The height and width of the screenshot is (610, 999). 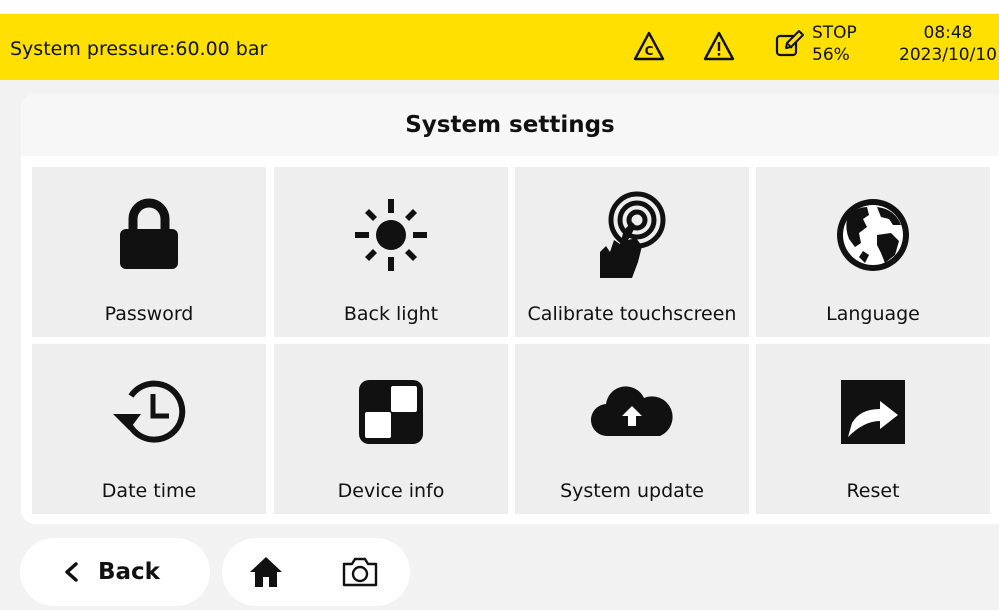 I want to click on tile-label: Calibrate touchscreen, so click(x=632, y=314).